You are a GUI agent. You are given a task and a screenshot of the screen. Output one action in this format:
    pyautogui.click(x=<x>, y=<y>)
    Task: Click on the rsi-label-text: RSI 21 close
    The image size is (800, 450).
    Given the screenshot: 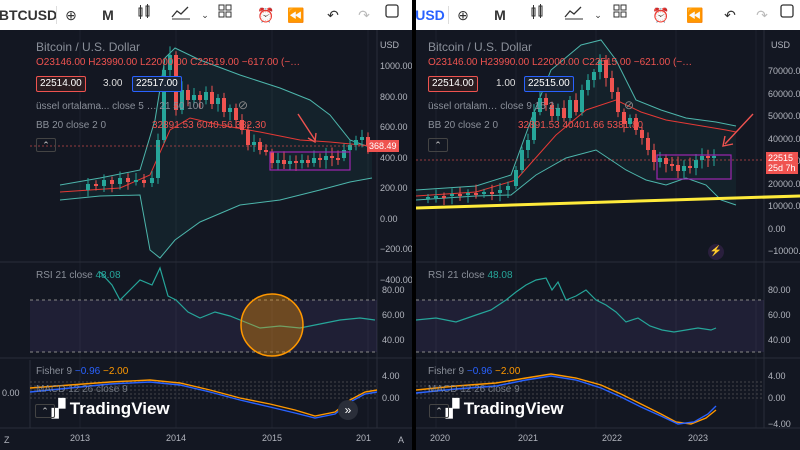 What is the action you would take?
    pyautogui.click(x=64, y=275)
    